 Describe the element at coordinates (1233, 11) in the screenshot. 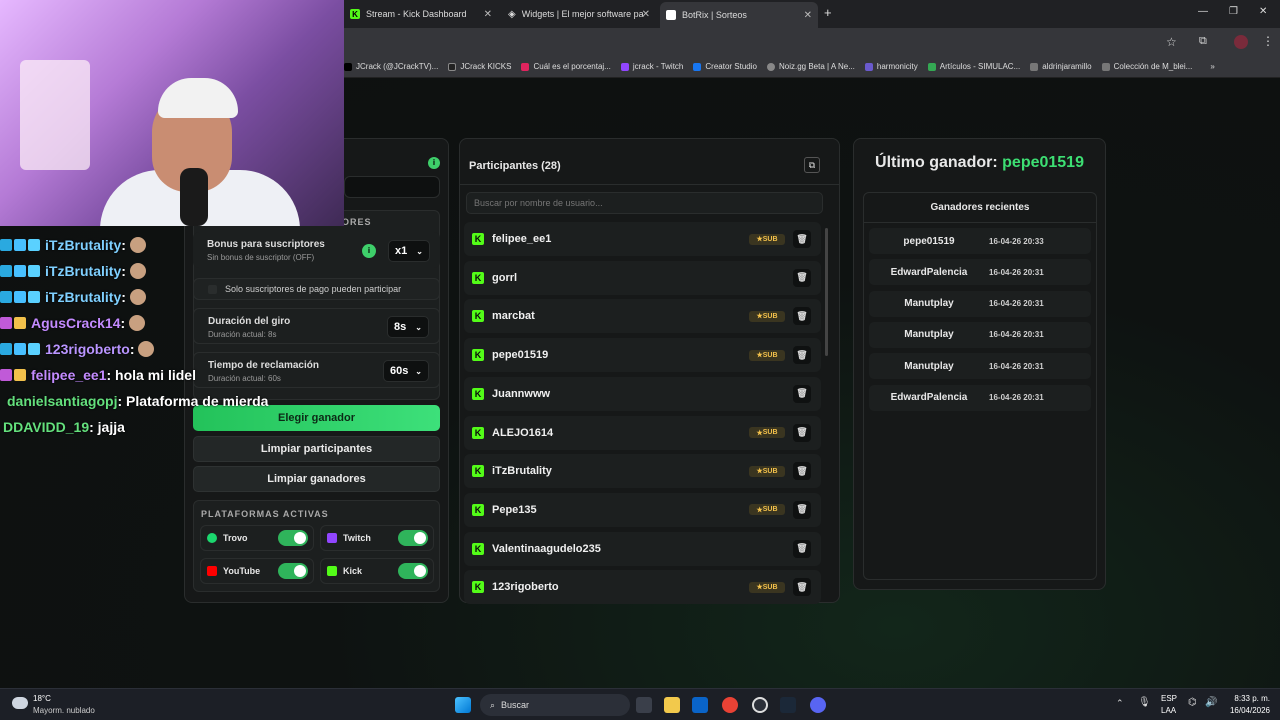

I see `maximize-icon: ❐` at that location.